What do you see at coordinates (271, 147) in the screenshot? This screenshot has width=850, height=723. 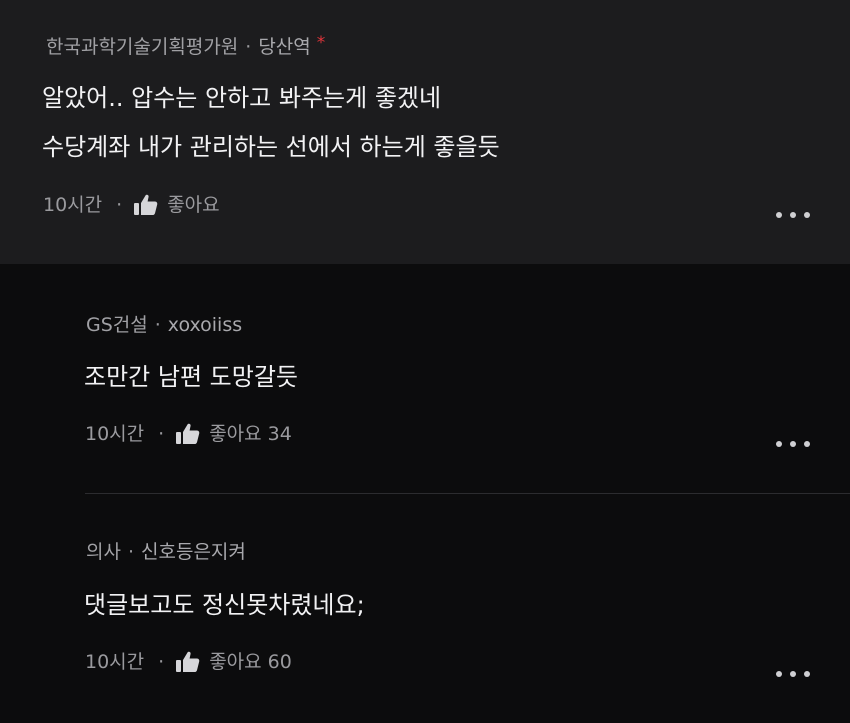 I see `comment-text-line: 수당계좌 내가 관리하는 선에서 하는게 좋을듯` at bounding box center [271, 147].